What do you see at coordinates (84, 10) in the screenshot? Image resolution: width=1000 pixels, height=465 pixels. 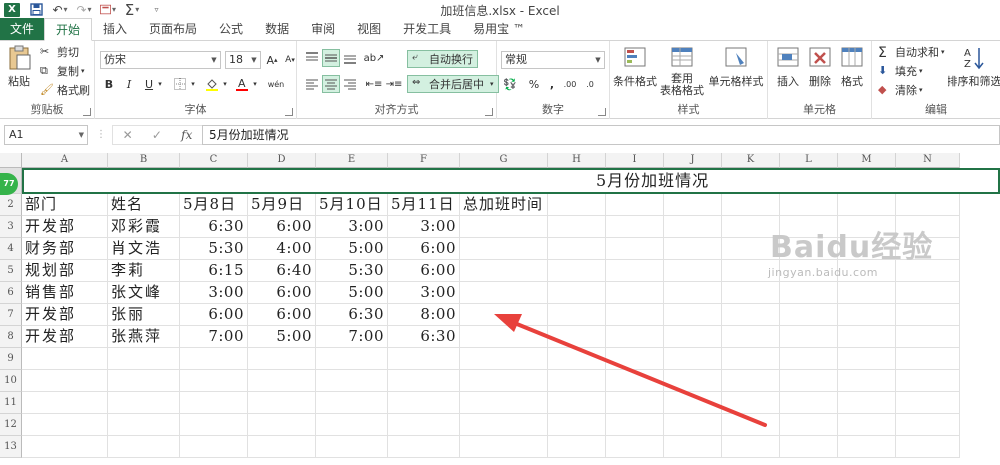 I see `redo-icon: ↷ ▾` at bounding box center [84, 10].